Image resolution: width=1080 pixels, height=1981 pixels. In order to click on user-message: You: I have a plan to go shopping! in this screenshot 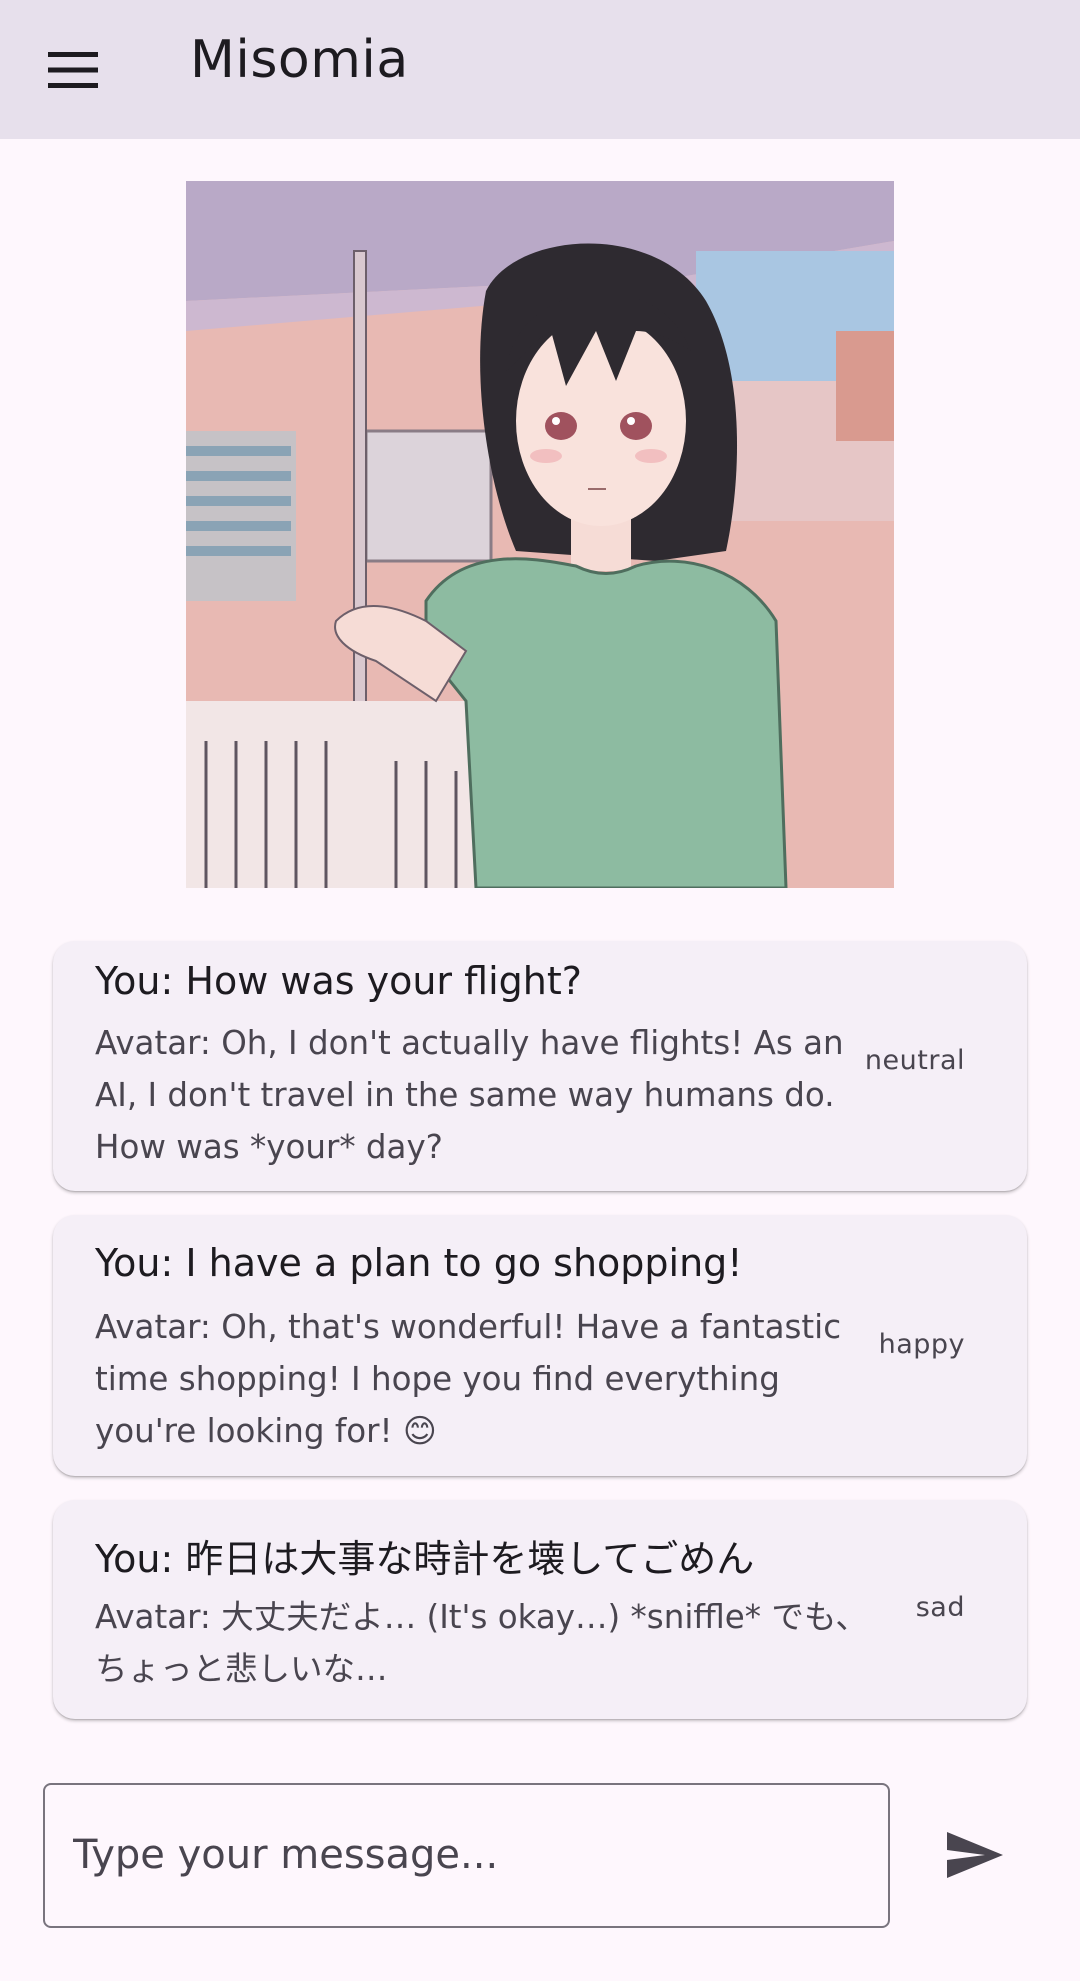, I will do `click(419, 1263)`.